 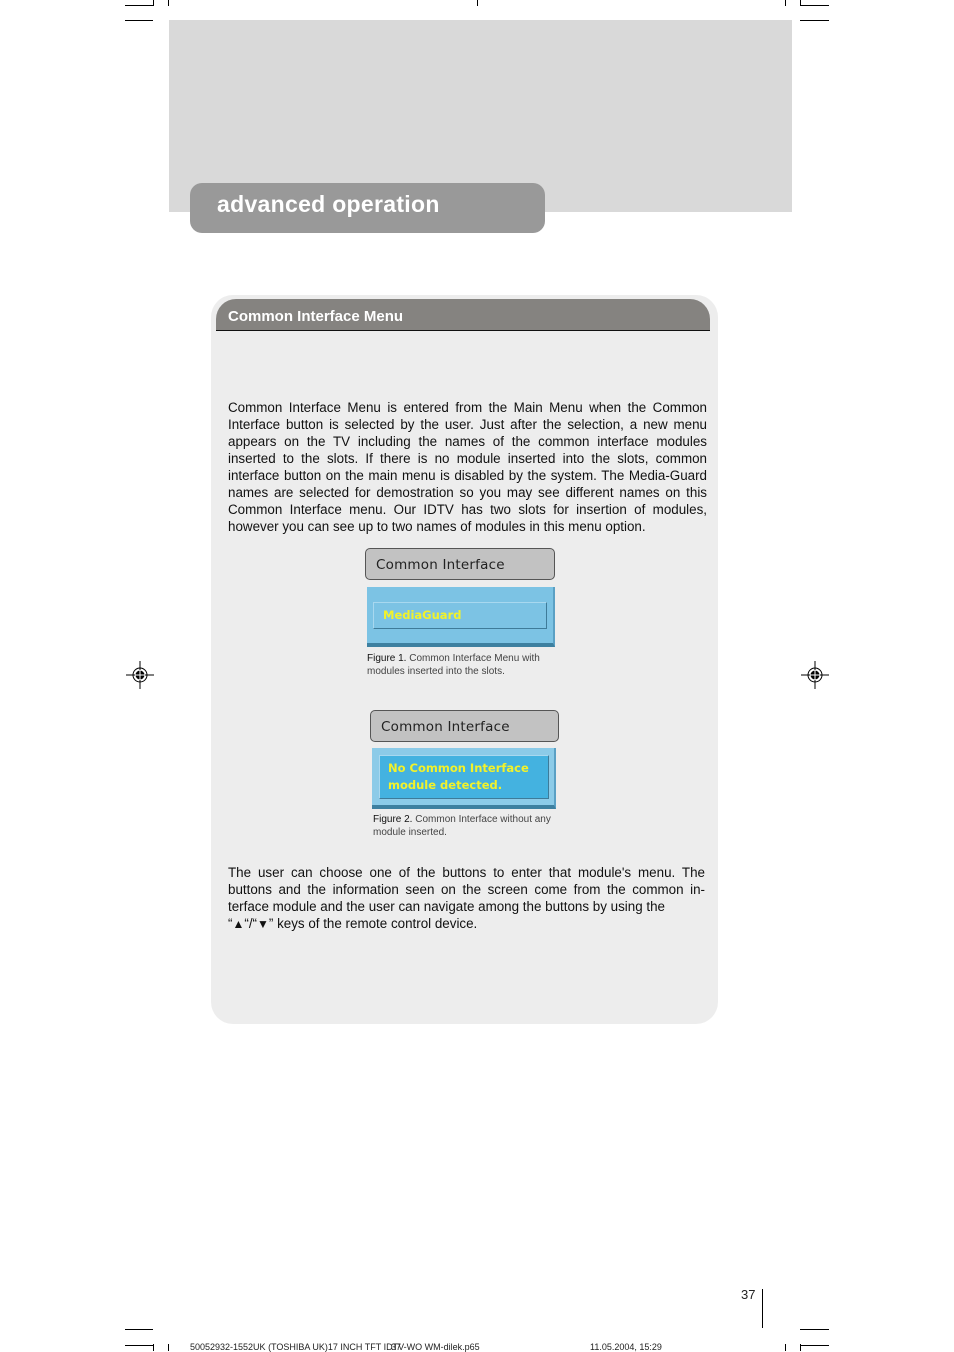 What do you see at coordinates (458, 768) in the screenshot?
I see `message-line-1: No Common Interface` at bounding box center [458, 768].